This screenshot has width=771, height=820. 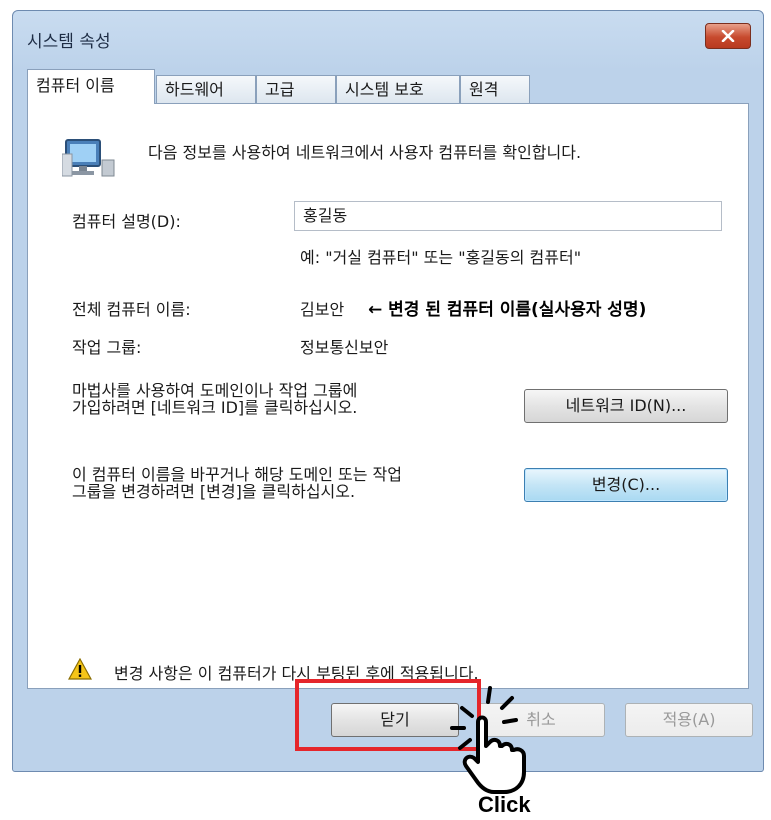 I want to click on apply-button: 적용(A), so click(x=689, y=720).